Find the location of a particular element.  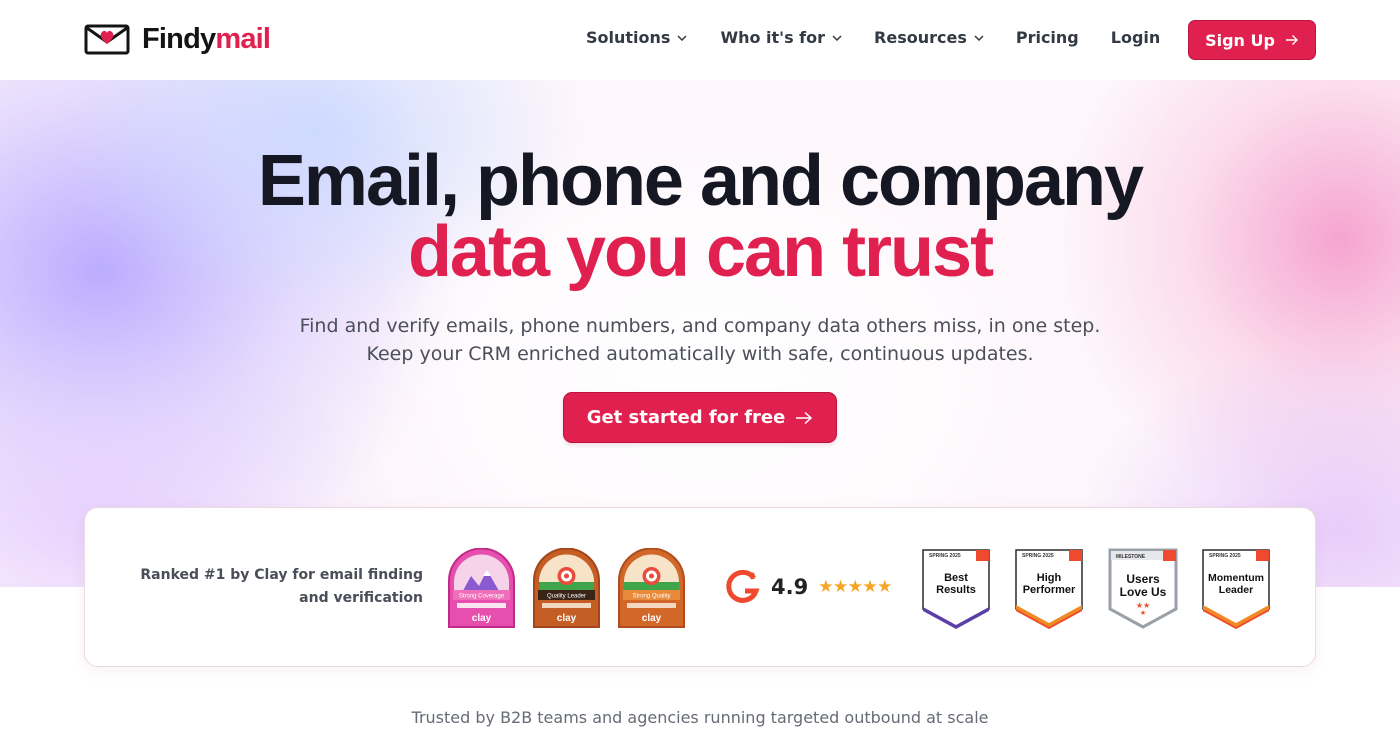

nav-solutions: Solutions is located at coordinates (636, 37).